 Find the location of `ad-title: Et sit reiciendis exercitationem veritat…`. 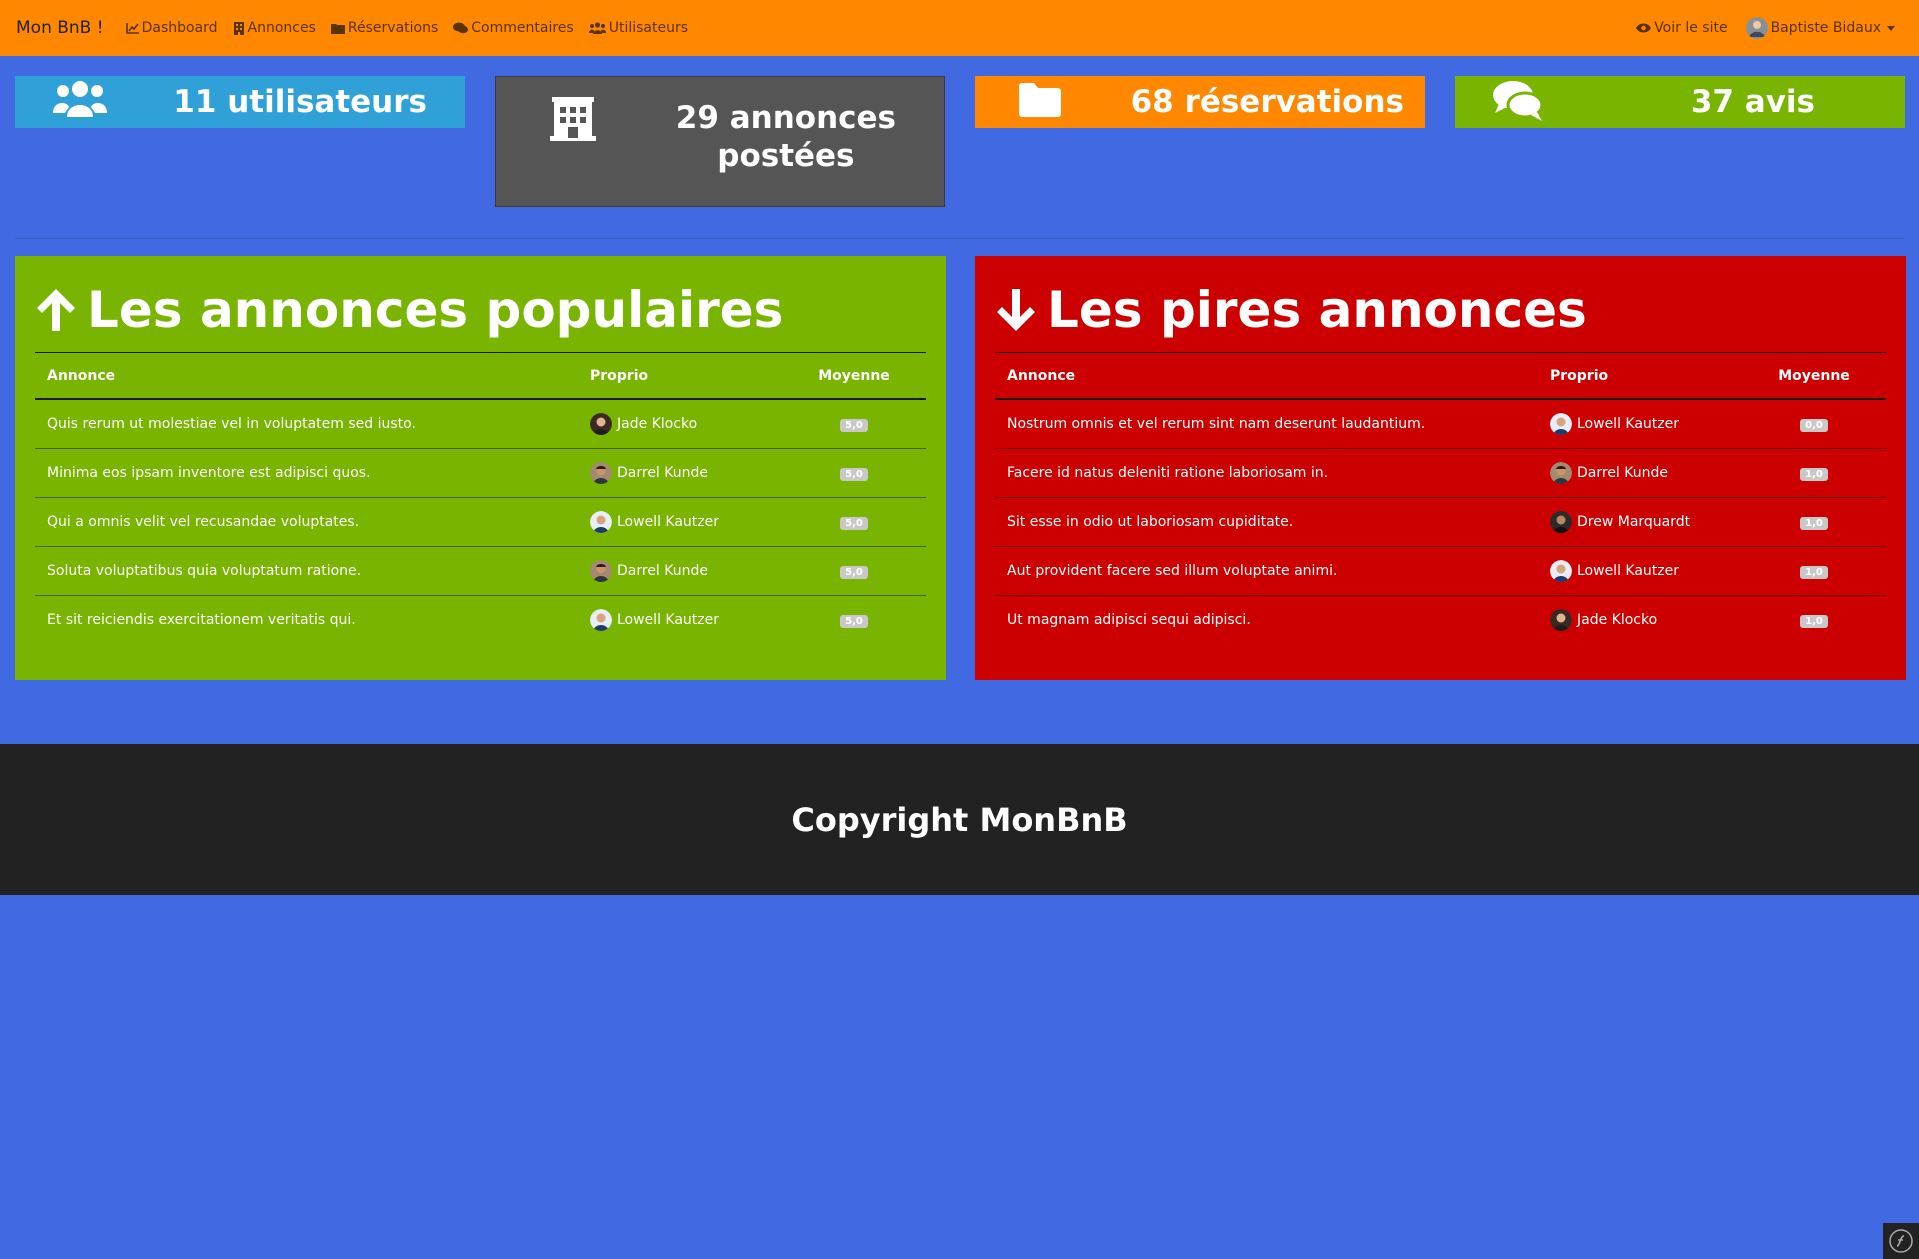

ad-title: Et sit reiciendis exercitationem veritat… is located at coordinates (306, 620).